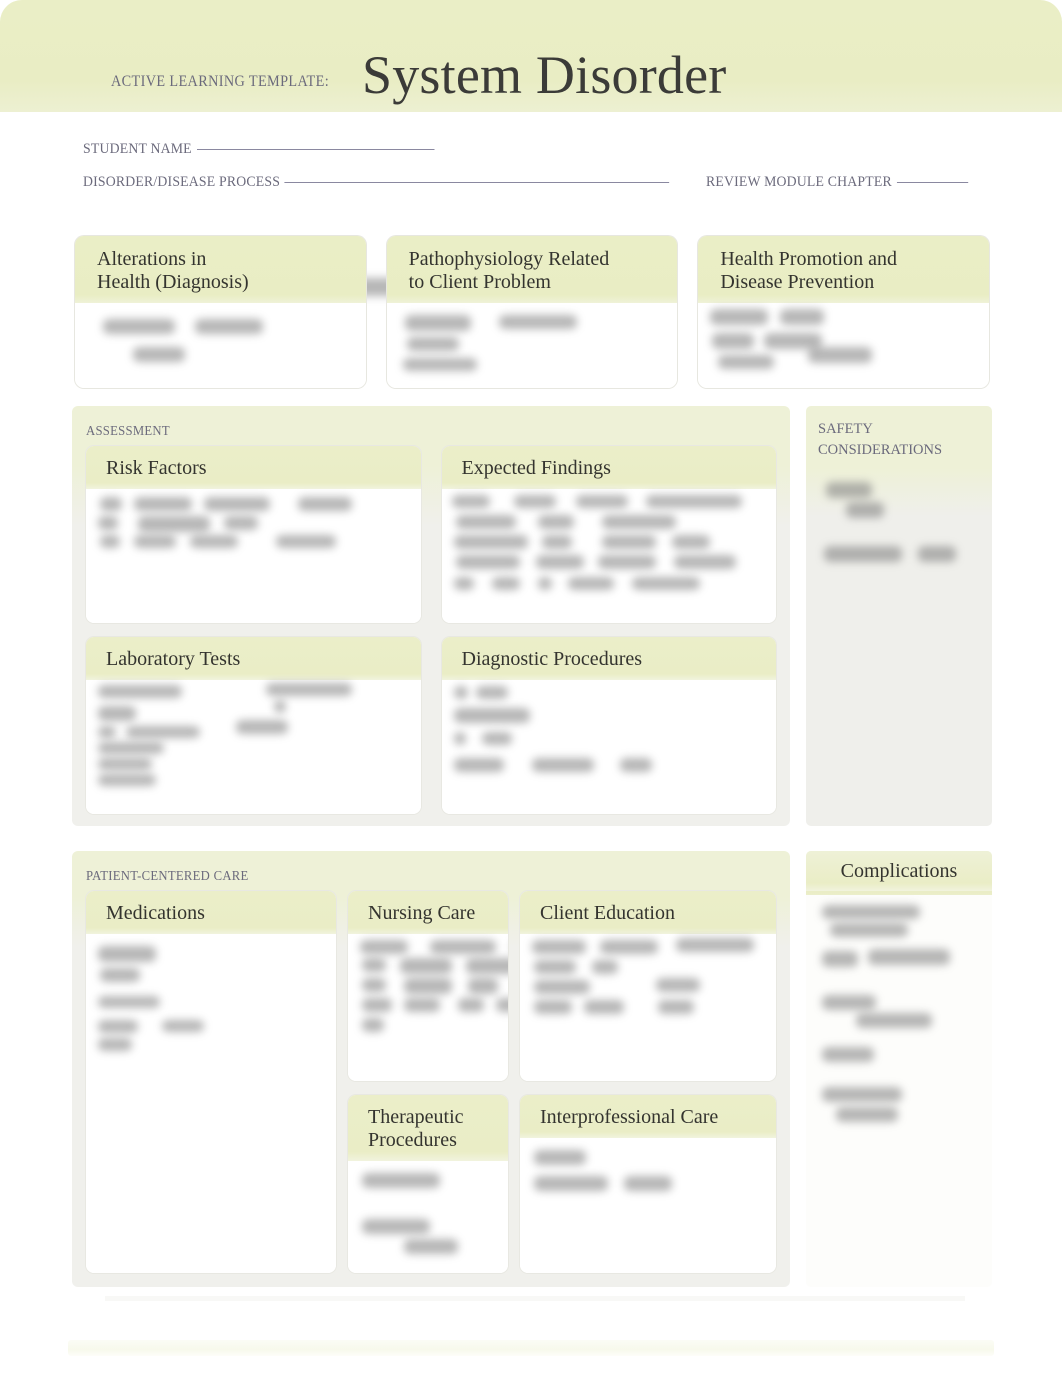 This screenshot has width=1062, height=1377. I want to click on safety-considerations-content, so click(899, 648).